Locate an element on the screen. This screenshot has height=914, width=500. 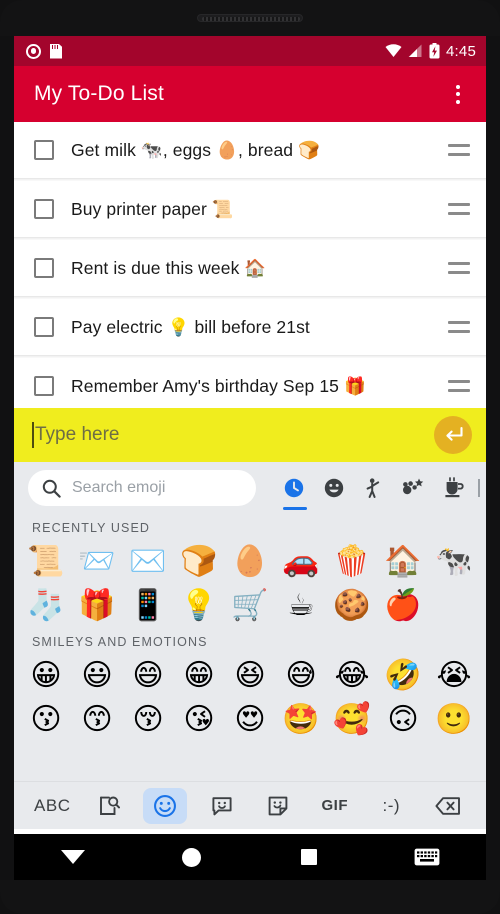
emoji-cell: 🐄 is located at coordinates (454, 562).